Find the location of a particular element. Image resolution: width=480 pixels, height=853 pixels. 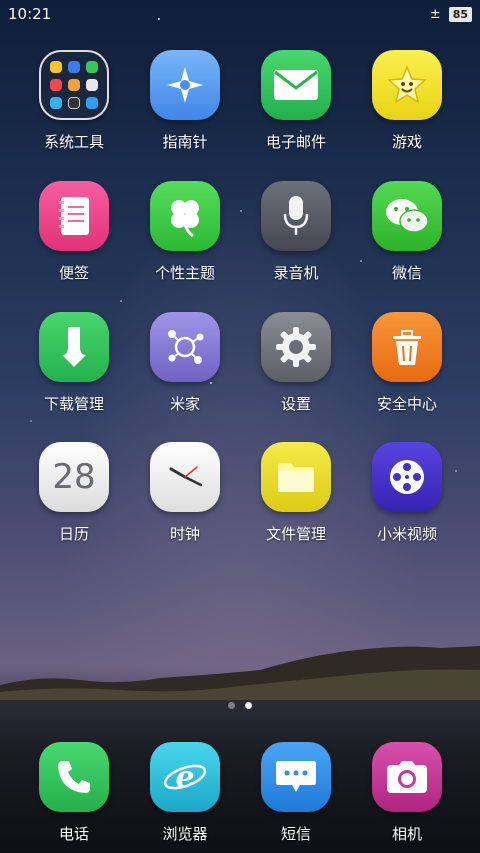

app-mi-video: 小米视频 is located at coordinates (407, 493).